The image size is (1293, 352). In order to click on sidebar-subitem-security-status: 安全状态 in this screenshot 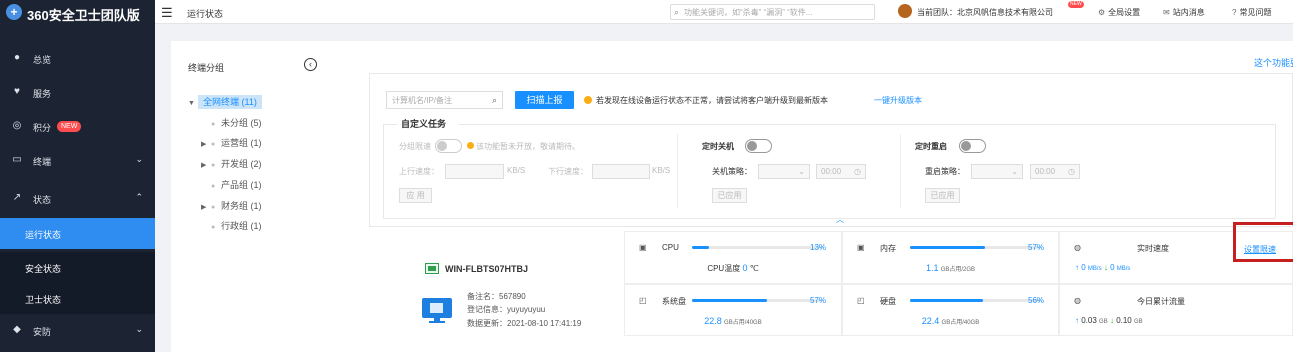, I will do `click(77, 267)`.